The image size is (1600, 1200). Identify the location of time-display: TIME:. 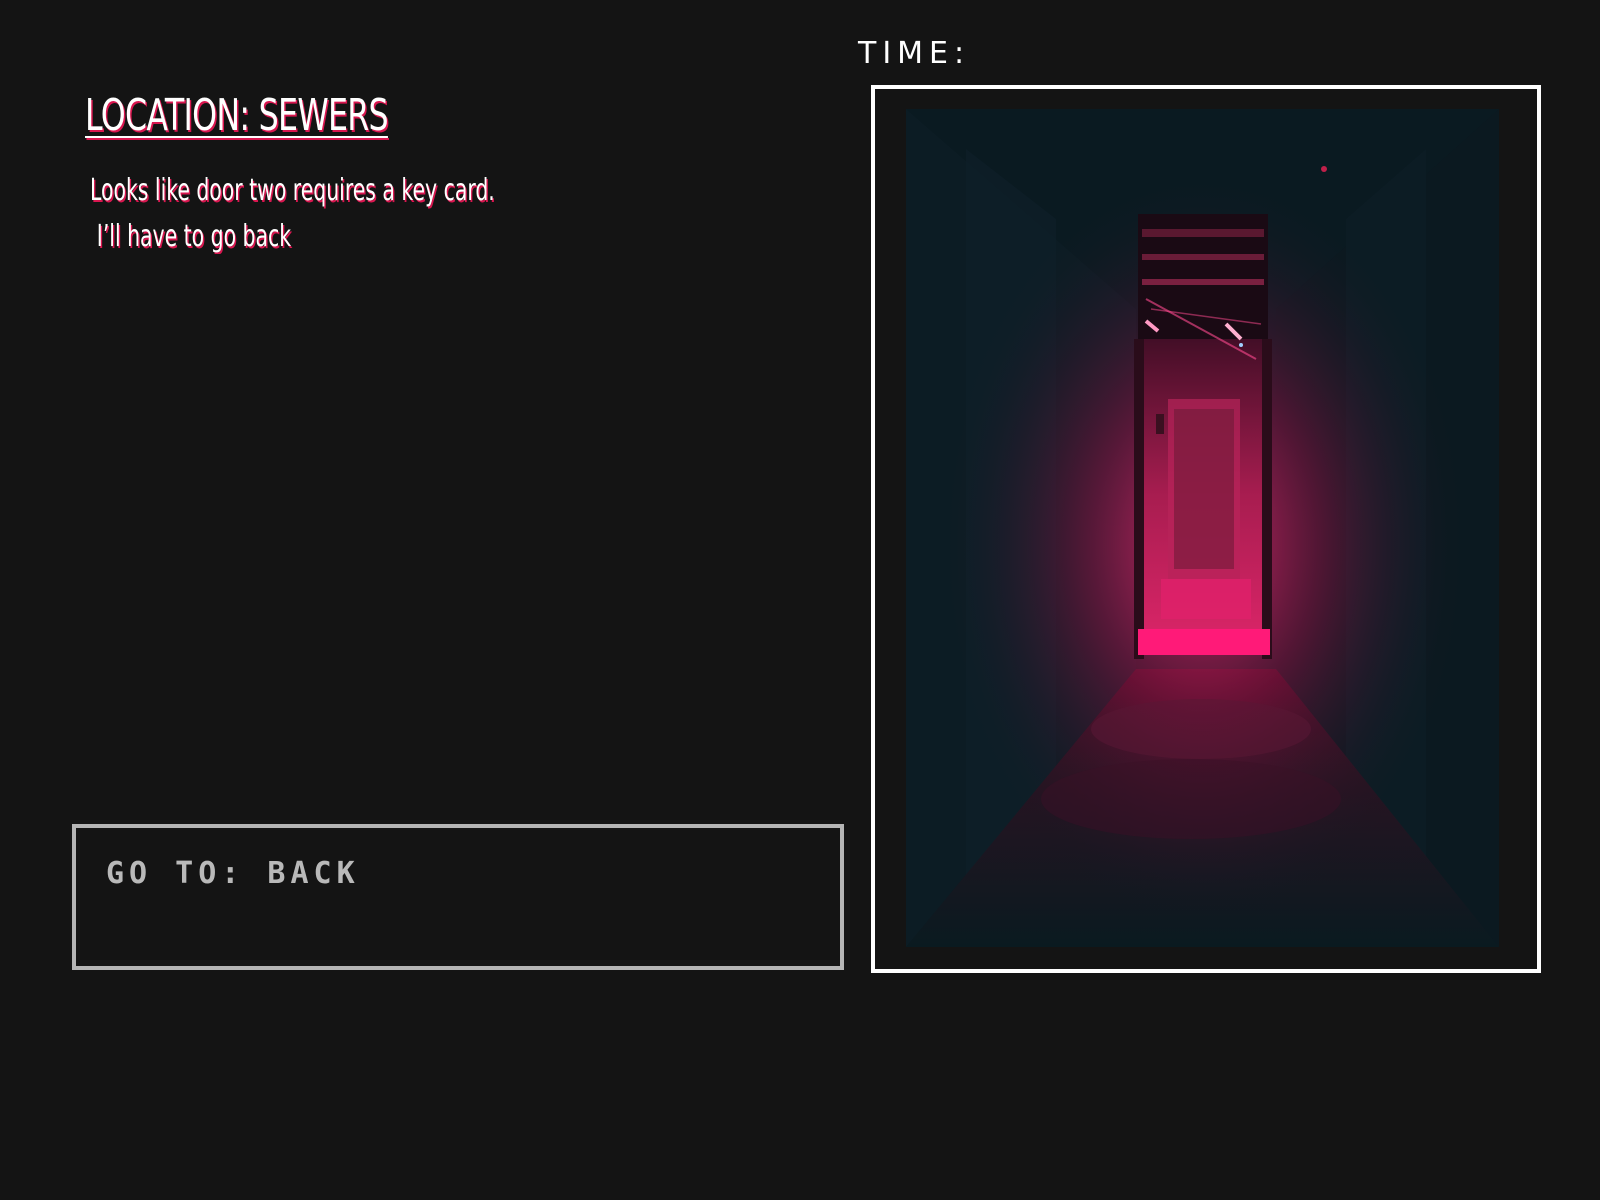
(914, 53).